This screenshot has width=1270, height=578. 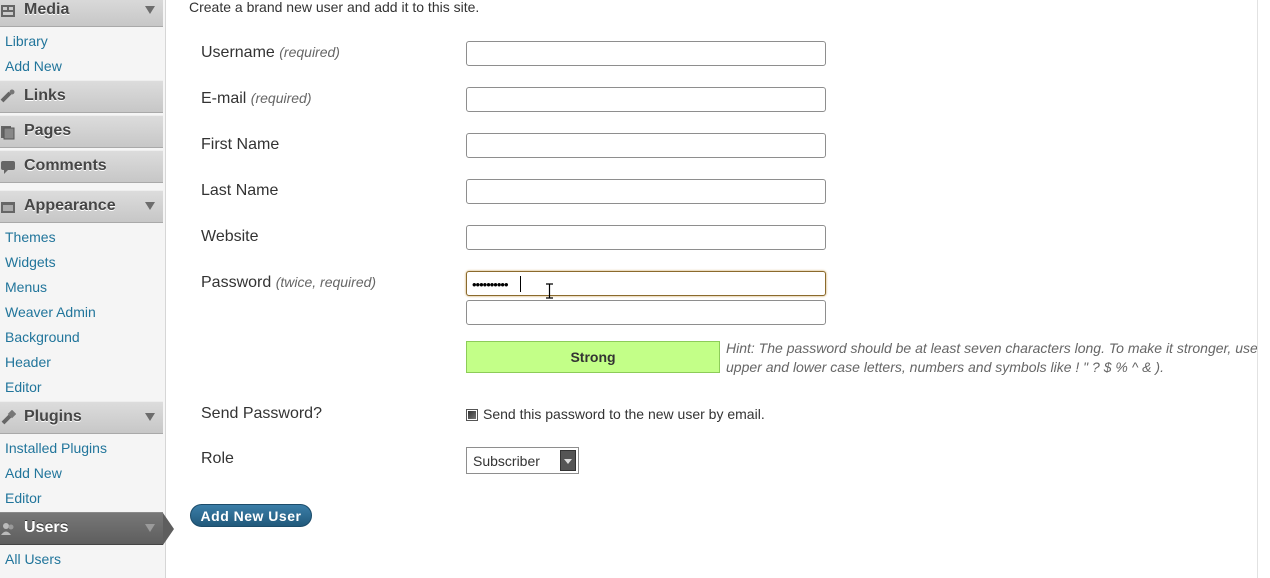 I want to click on send-password-checkbox, so click(x=472, y=415).